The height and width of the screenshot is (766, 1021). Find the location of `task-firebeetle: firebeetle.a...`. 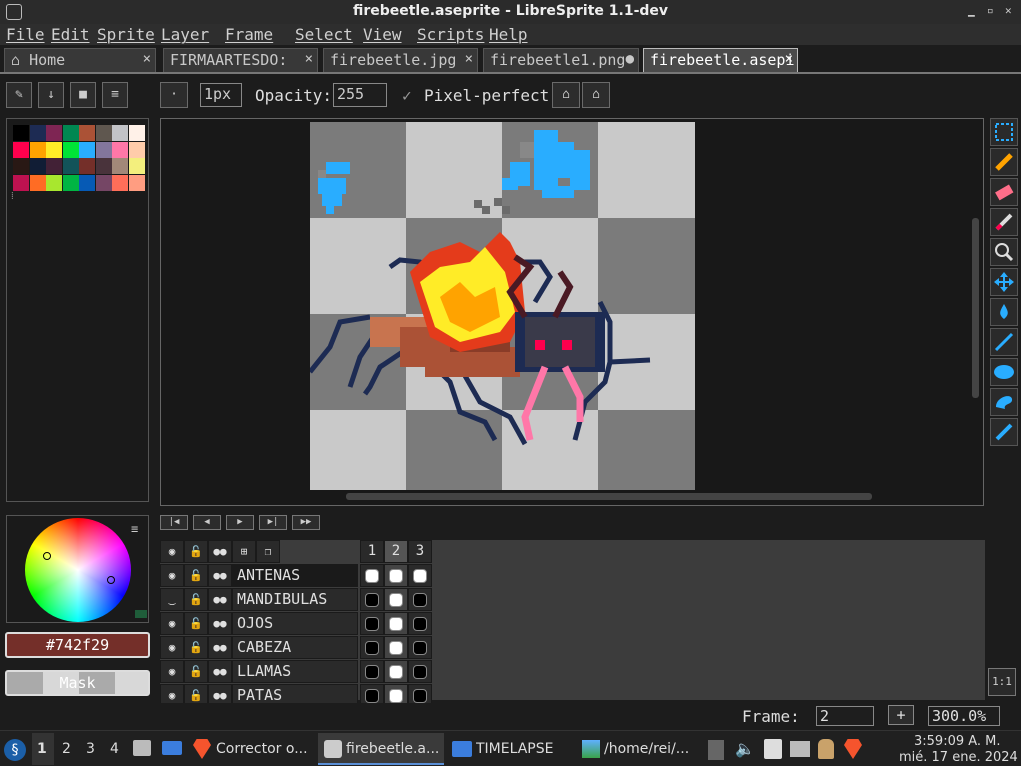

task-firebeetle: firebeetle.a... is located at coordinates (394, 749).